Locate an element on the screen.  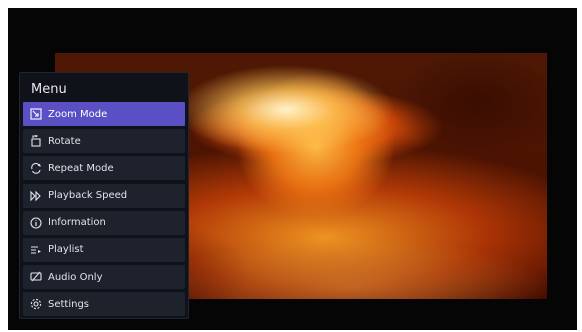
menu-item-information: Information is located at coordinates (104, 222).